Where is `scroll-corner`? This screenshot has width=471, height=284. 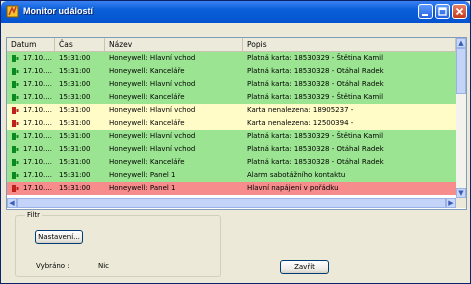 scroll-corner is located at coordinates (461, 203).